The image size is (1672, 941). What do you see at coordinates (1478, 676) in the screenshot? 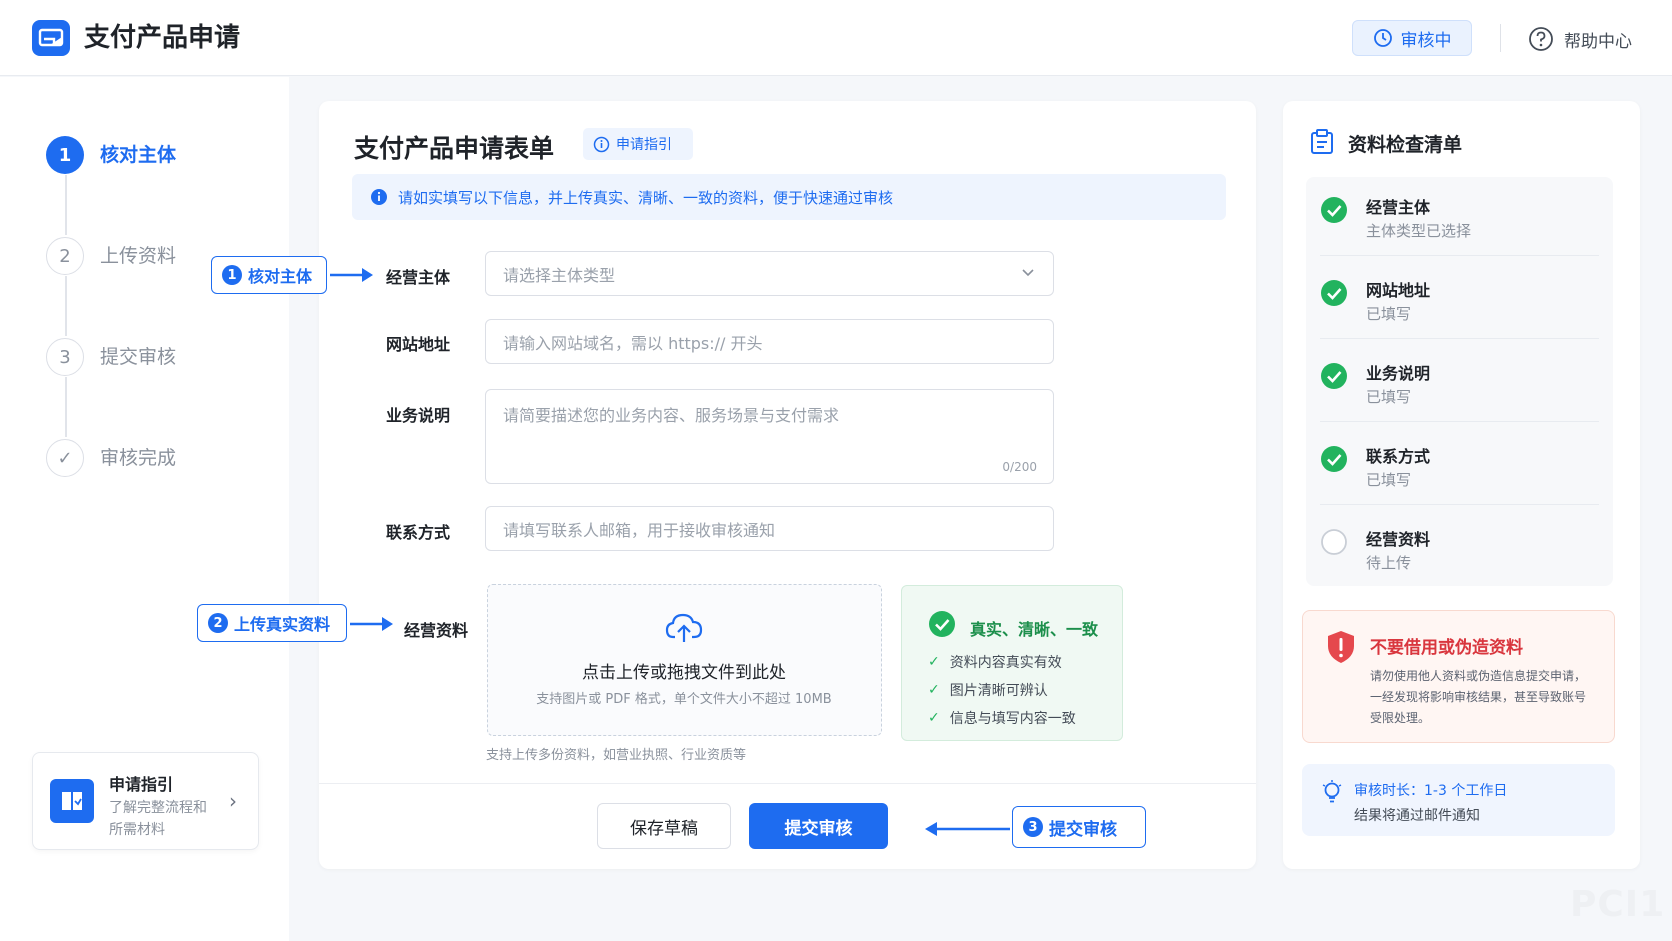
I see `warning-body: 请勿使用他人资料或伪造信息提交申请，` at bounding box center [1478, 676].